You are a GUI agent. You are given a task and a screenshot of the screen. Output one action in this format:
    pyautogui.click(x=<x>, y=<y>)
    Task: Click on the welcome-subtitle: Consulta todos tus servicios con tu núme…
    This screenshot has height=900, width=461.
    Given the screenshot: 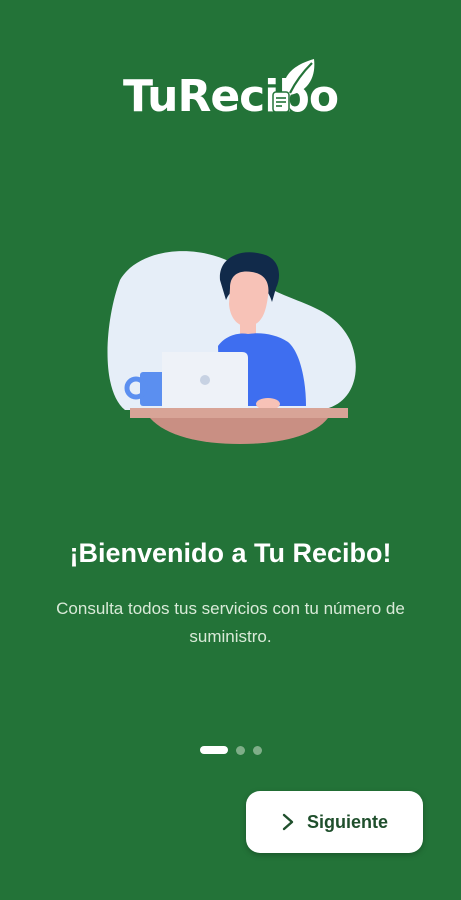 What is the action you would take?
    pyautogui.click(x=230, y=622)
    